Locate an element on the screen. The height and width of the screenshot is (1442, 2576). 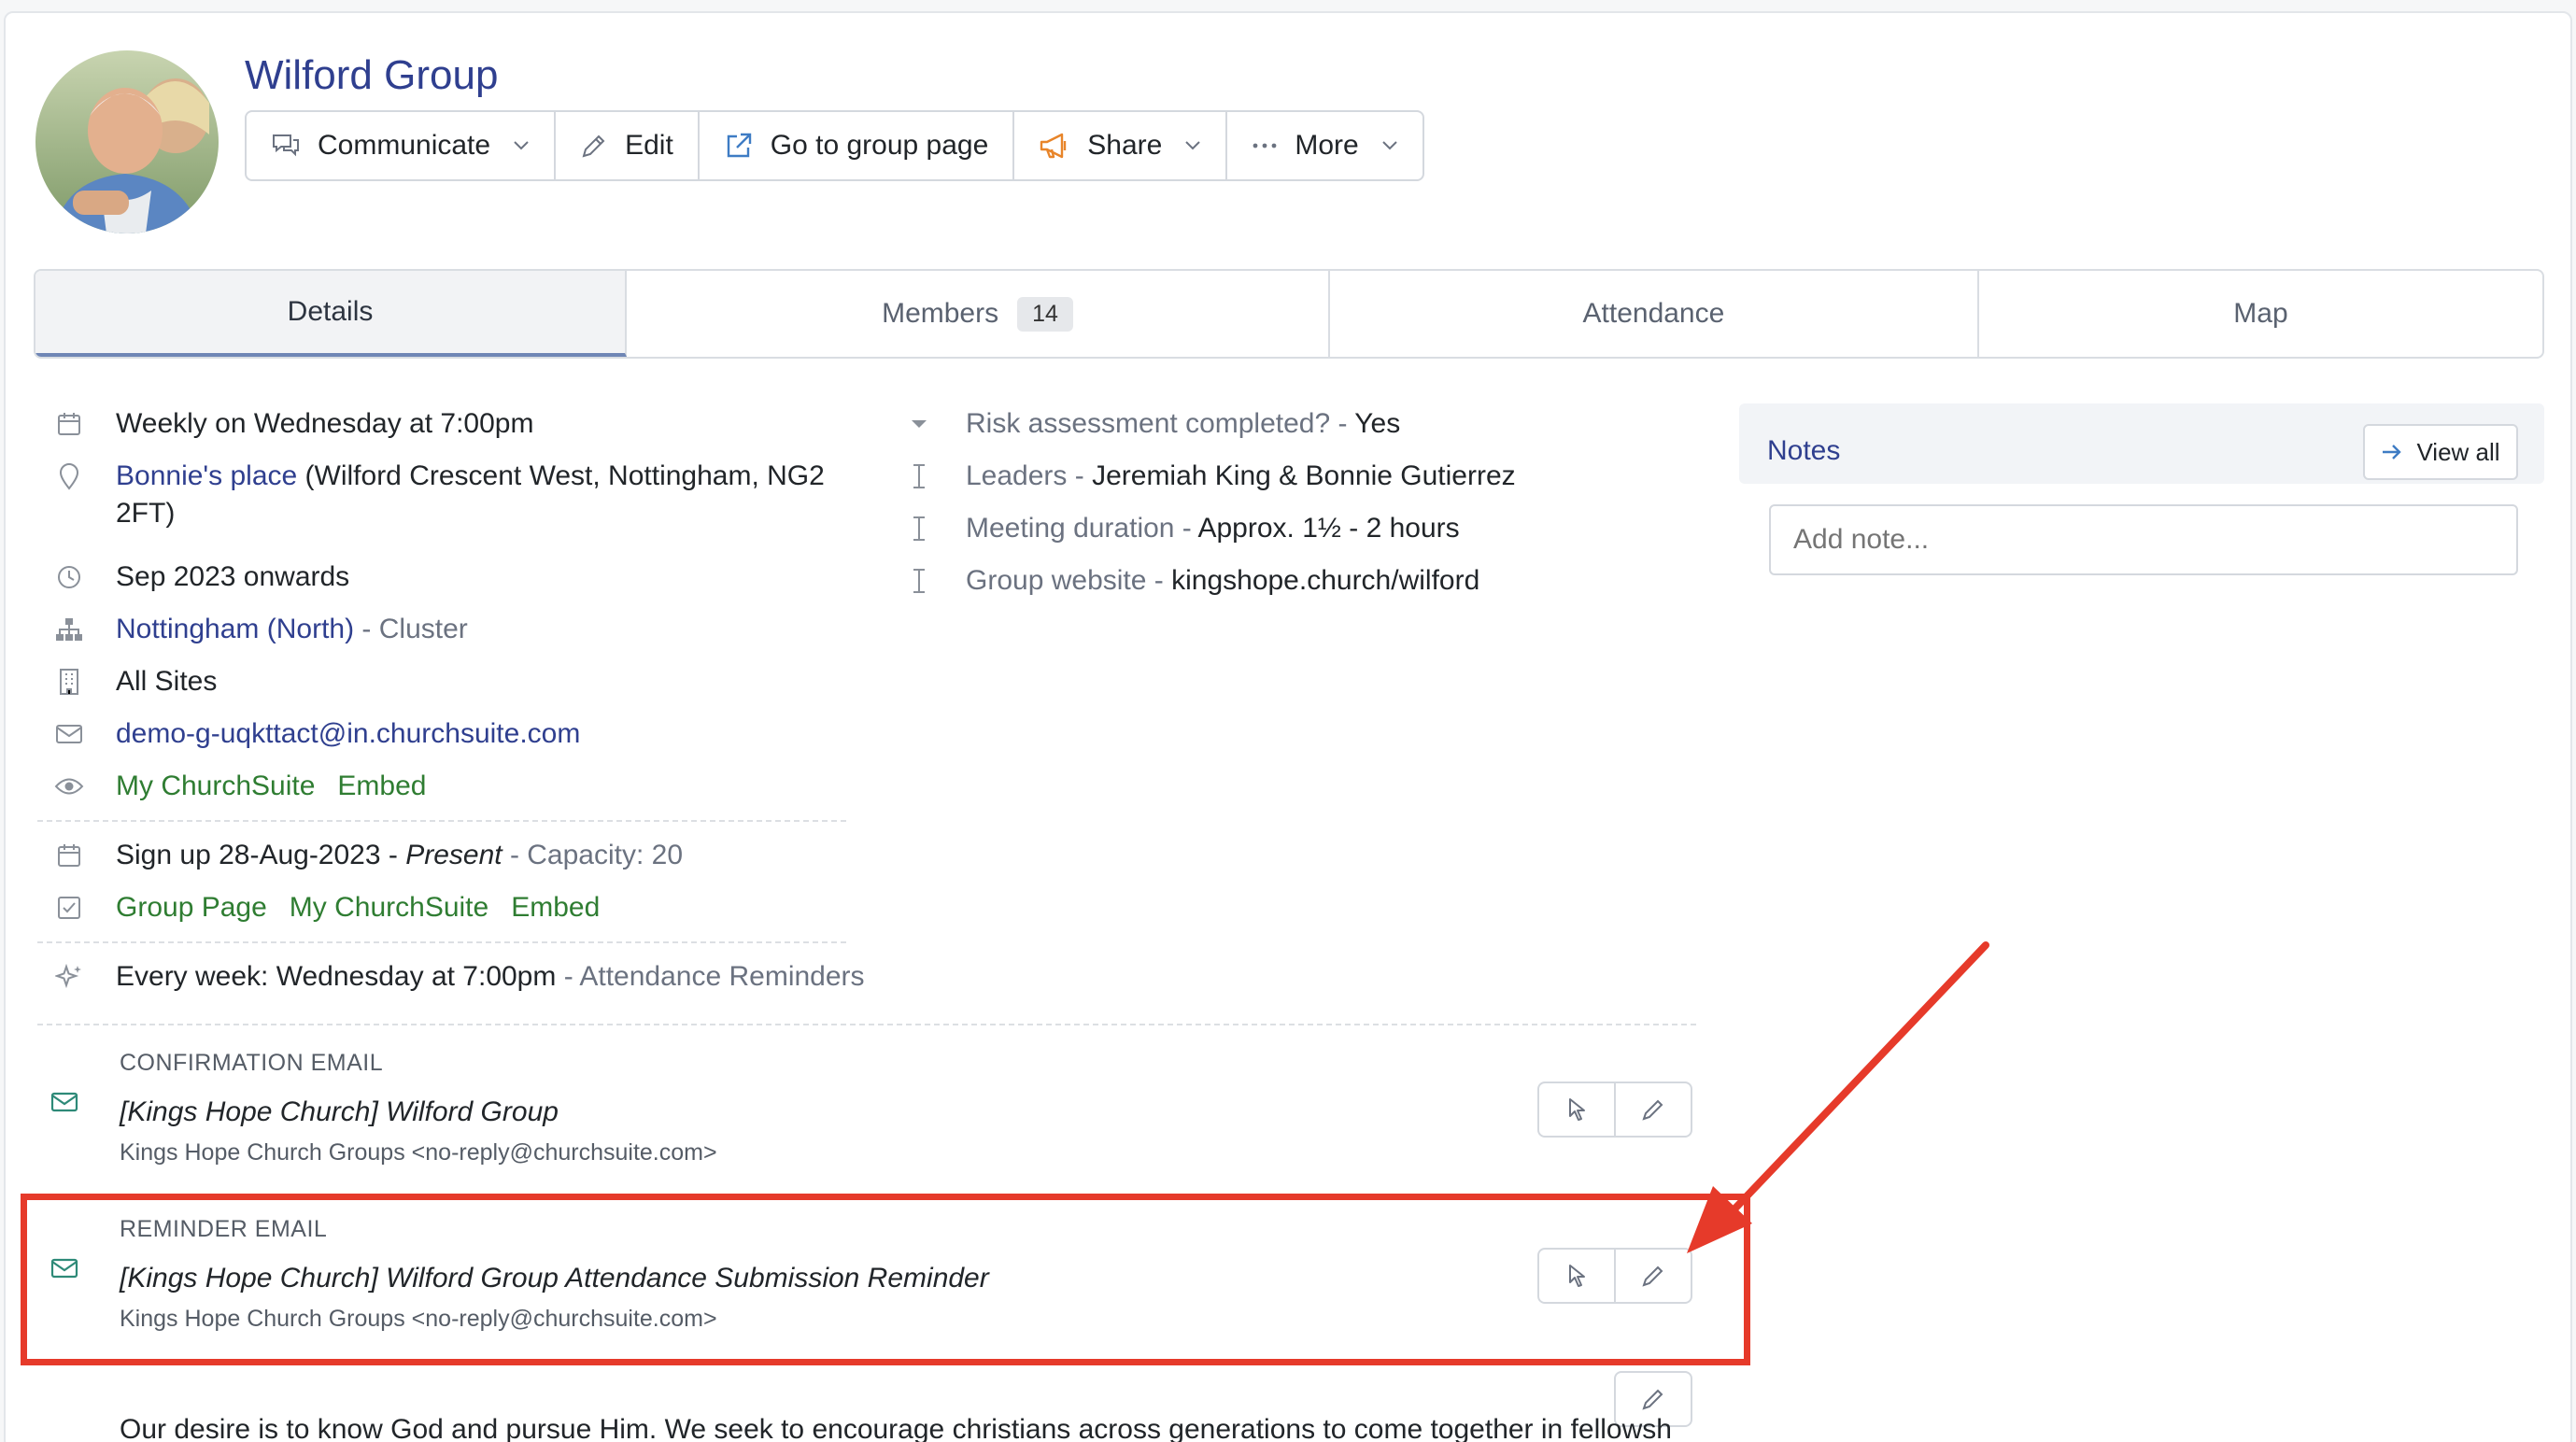
location-link: Bonnie's place is located at coordinates (206, 475).